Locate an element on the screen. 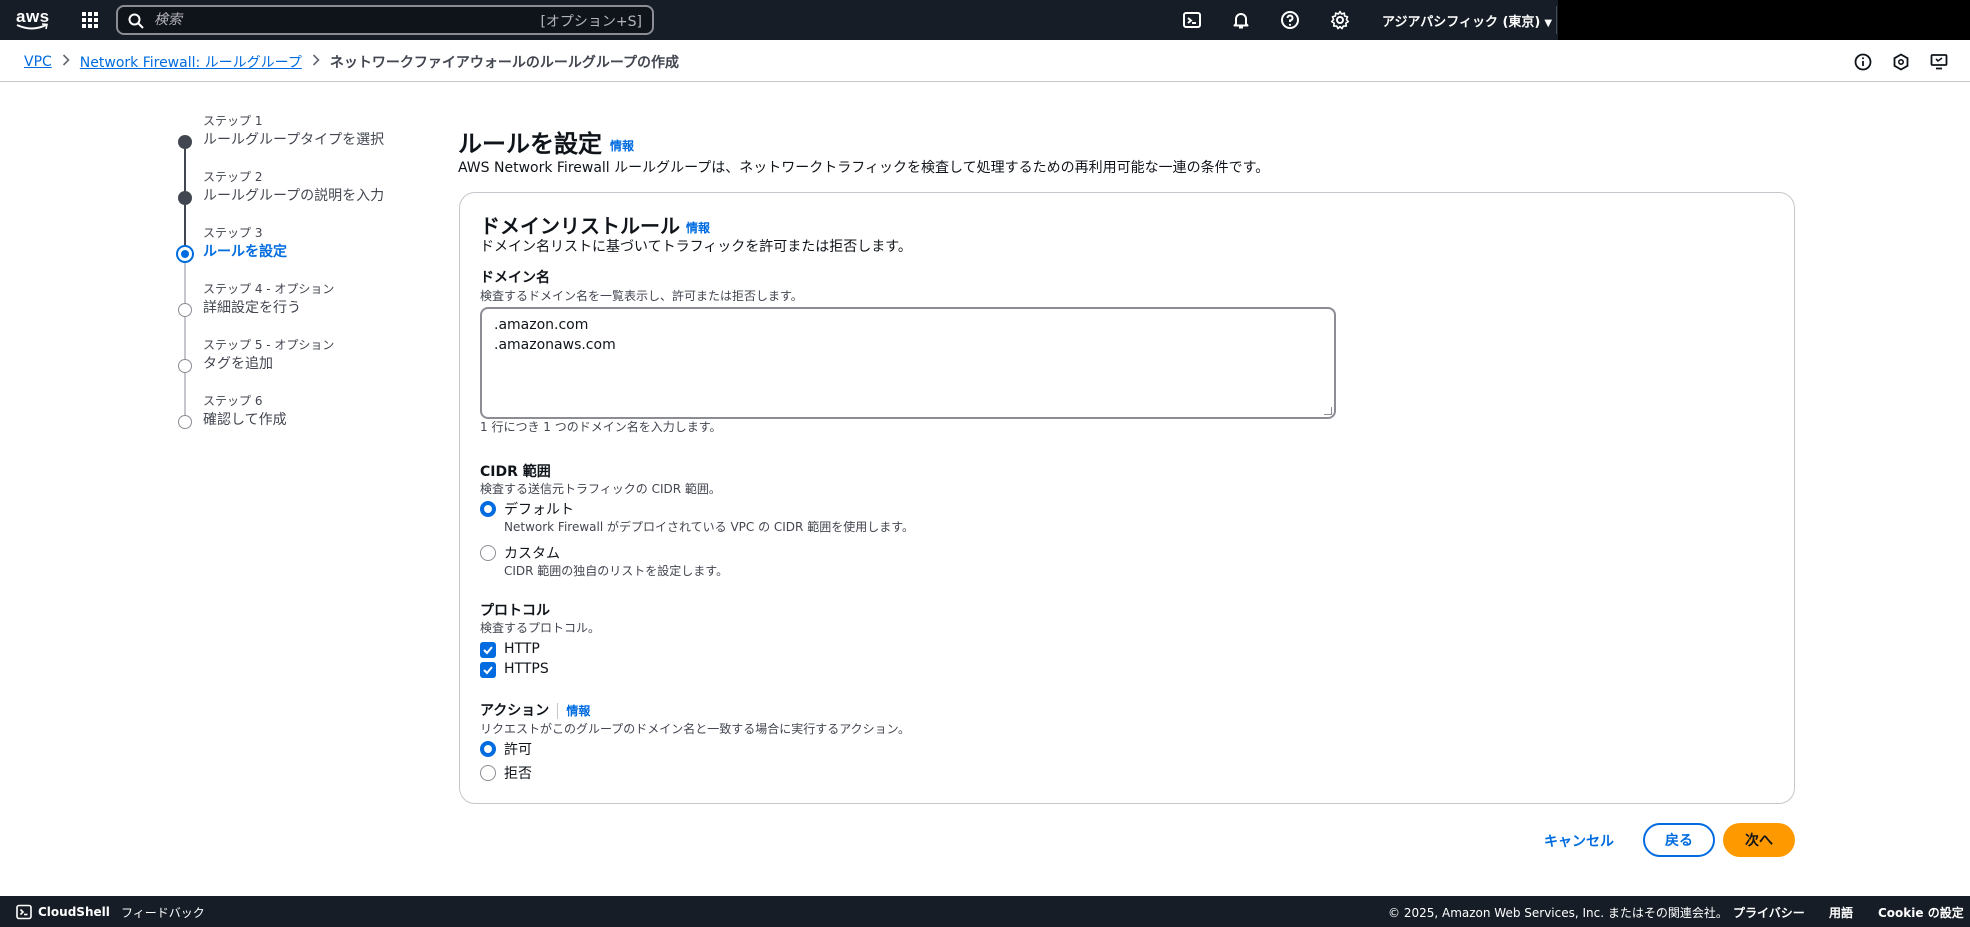 The height and width of the screenshot is (927, 1970). search-input is located at coordinates (344, 20).